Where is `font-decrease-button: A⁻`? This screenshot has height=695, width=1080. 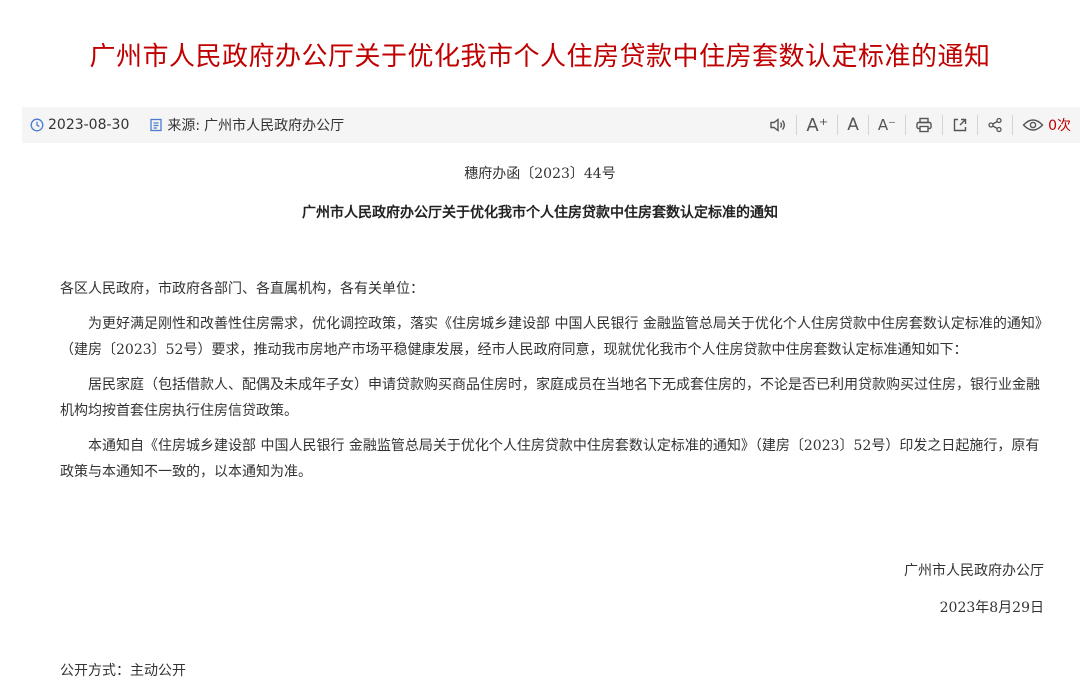 font-decrease-button: A⁻ is located at coordinates (886, 125).